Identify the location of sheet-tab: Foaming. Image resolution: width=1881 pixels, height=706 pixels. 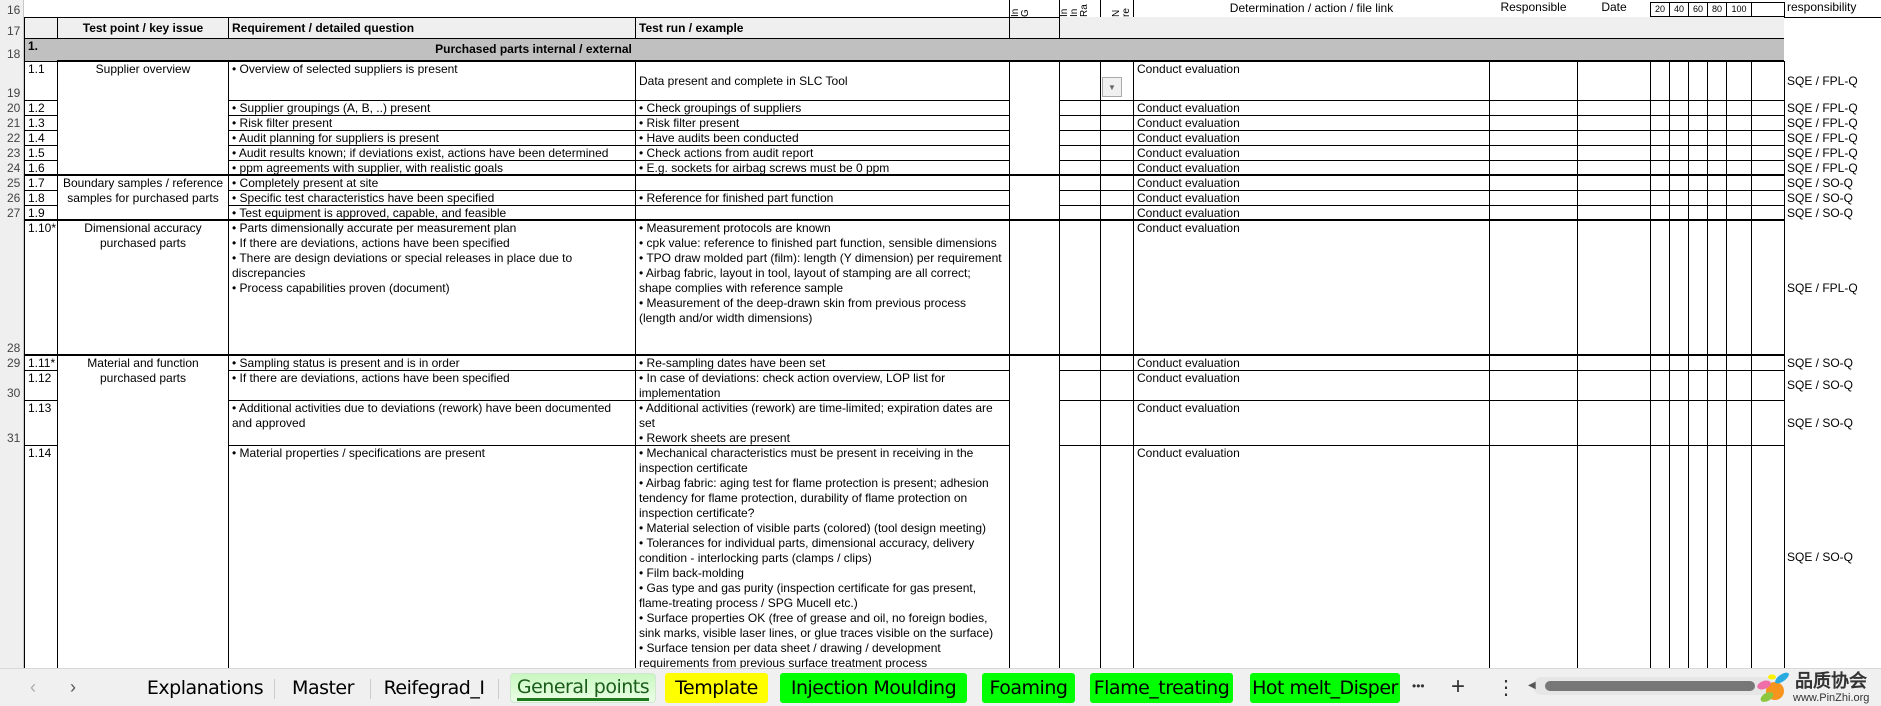
(1028, 688).